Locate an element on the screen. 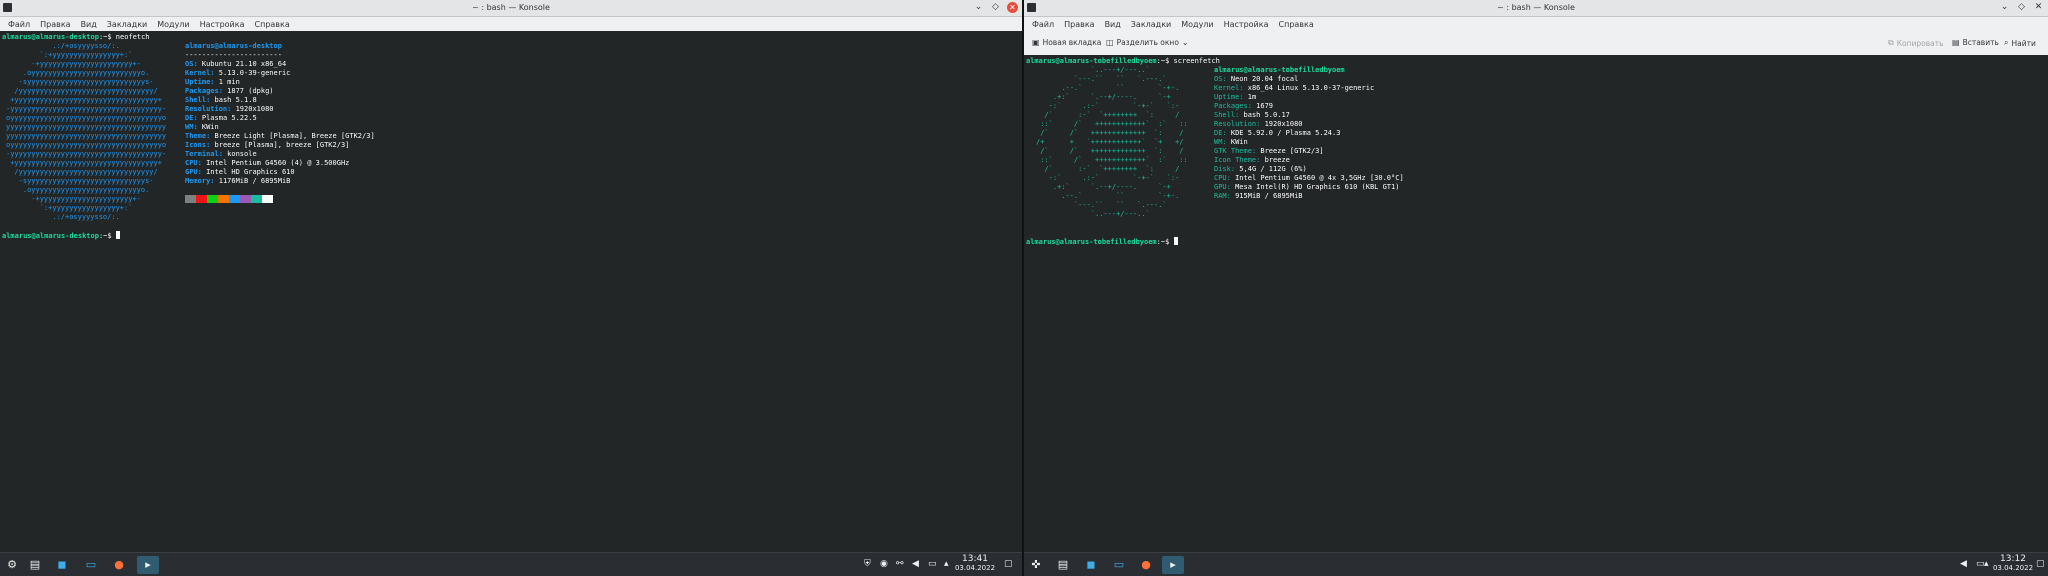 The image size is (2048, 576). app-launcher-icon: ⚙ is located at coordinates (12, 565).